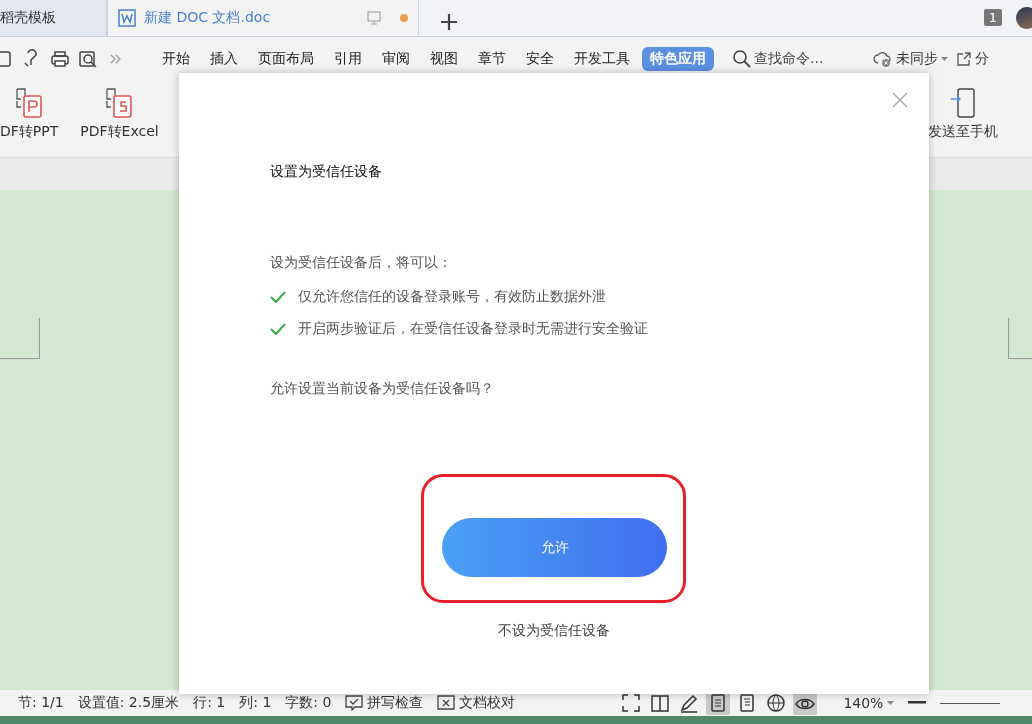 The image size is (1032, 724). I want to click on menu-tab: 审阅, so click(396, 59).